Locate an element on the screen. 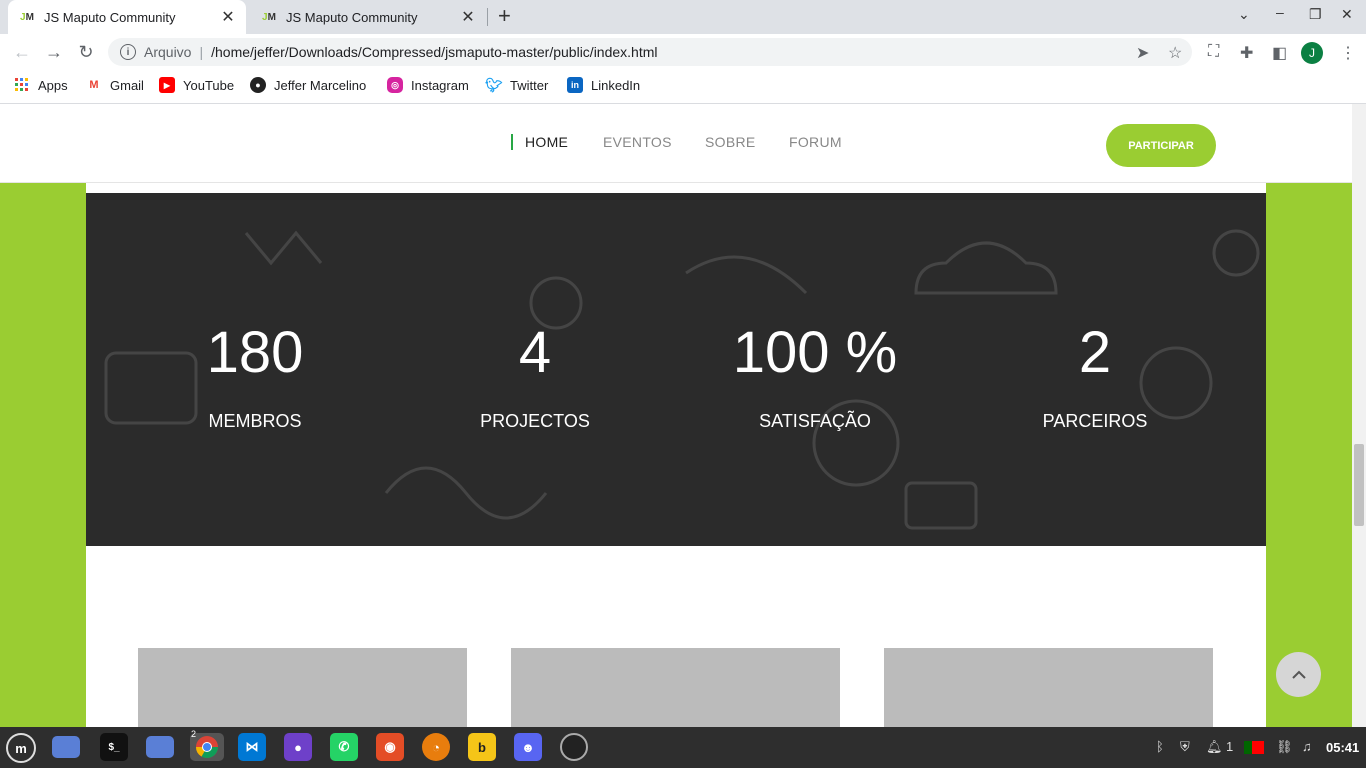 The width and height of the screenshot is (1366, 768). bookmark-label: Jeffer Marcelino is located at coordinates (320, 85).